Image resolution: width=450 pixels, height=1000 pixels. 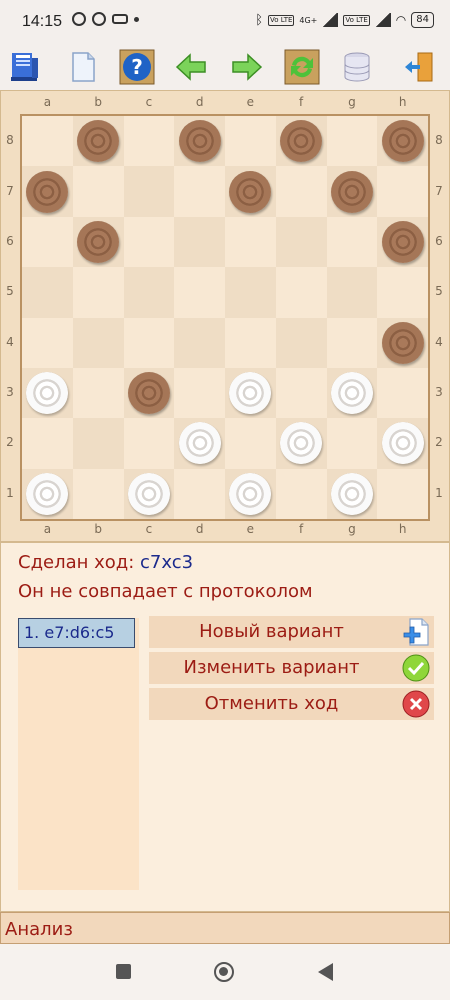 I want to click on analysis-bar: Анализ, so click(x=225, y=928).